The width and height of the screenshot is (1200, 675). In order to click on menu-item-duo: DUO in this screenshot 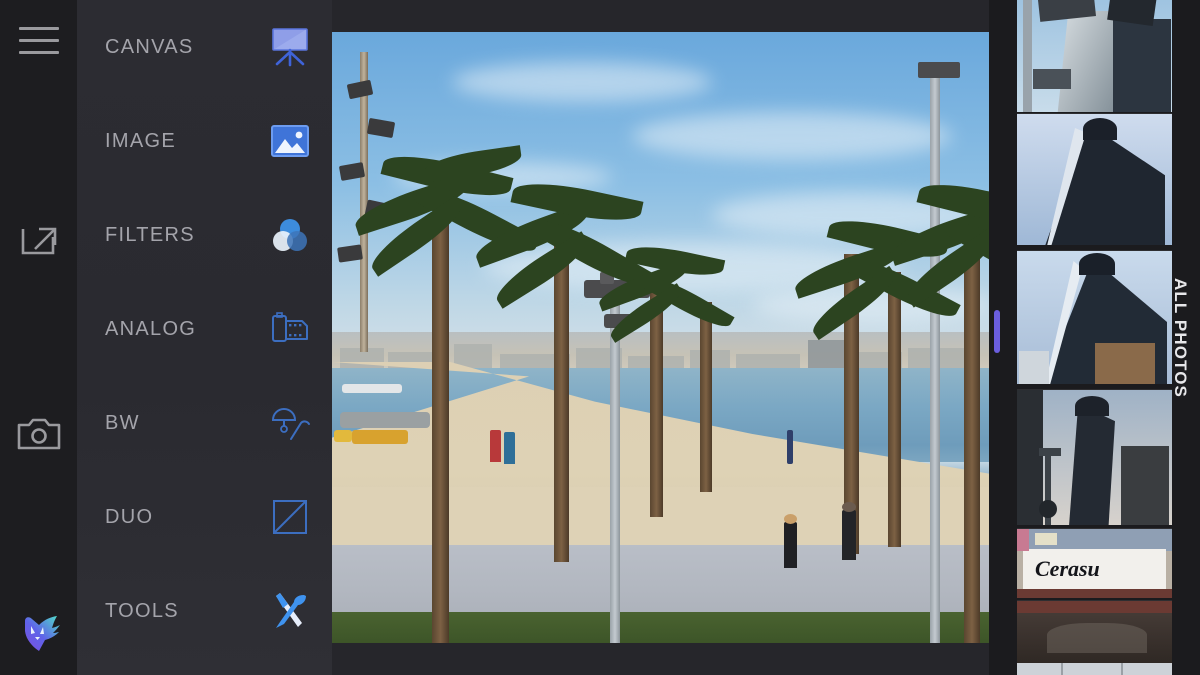, I will do `click(204, 517)`.